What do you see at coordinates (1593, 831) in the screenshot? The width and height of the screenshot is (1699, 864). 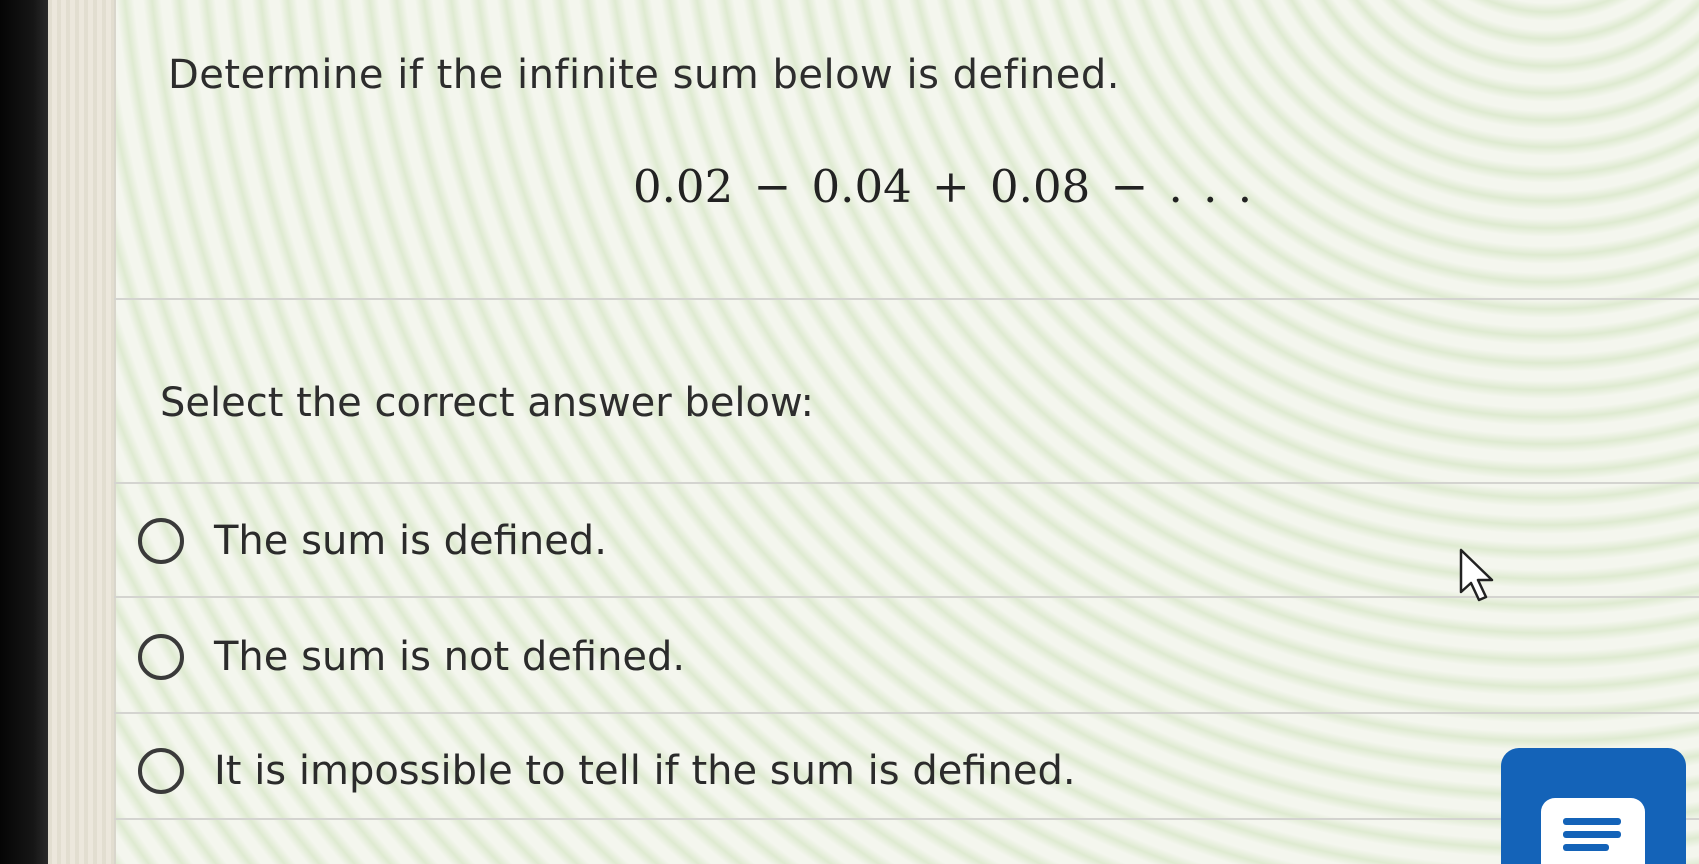 I see `chat-icon` at bounding box center [1593, 831].